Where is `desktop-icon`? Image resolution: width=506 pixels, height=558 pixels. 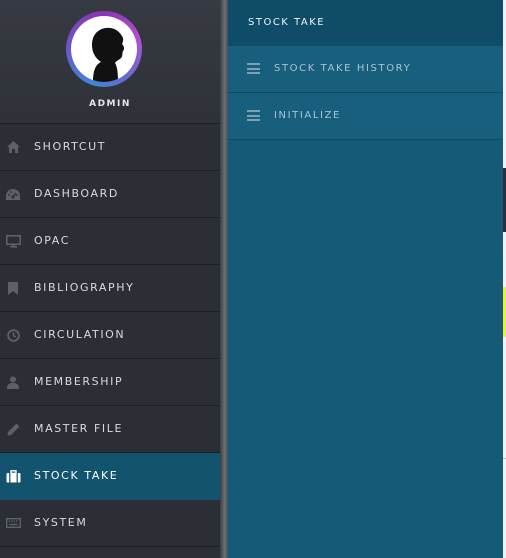 desktop-icon is located at coordinates (13, 241).